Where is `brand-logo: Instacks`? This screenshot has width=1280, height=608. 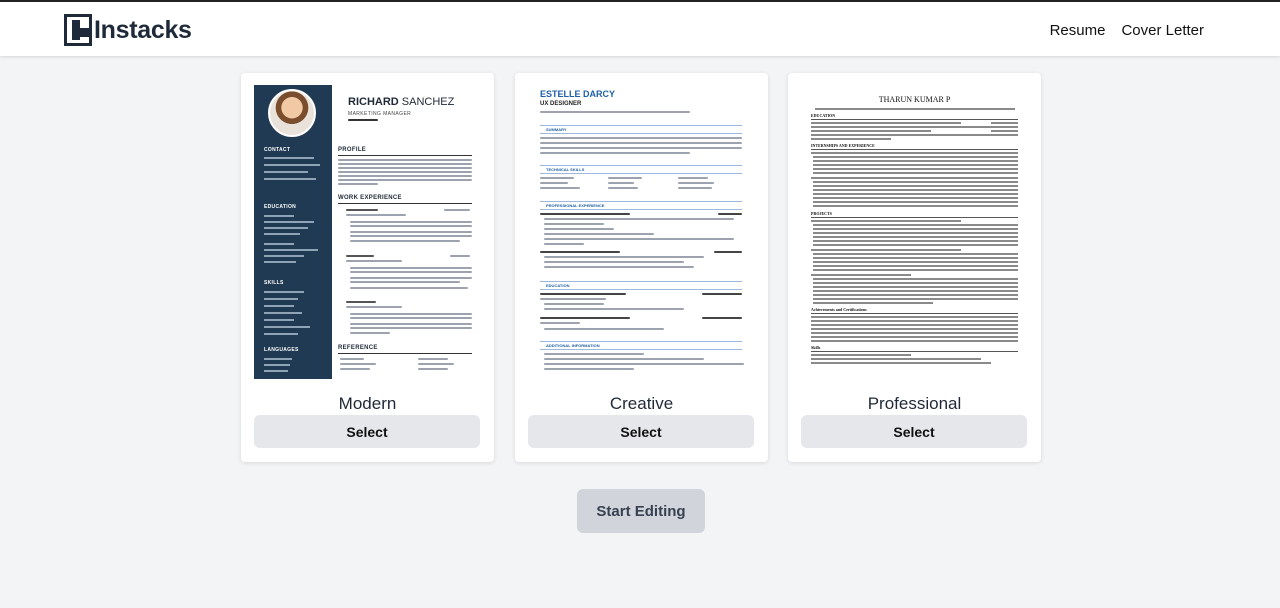
brand-logo: Instacks is located at coordinates (128, 30).